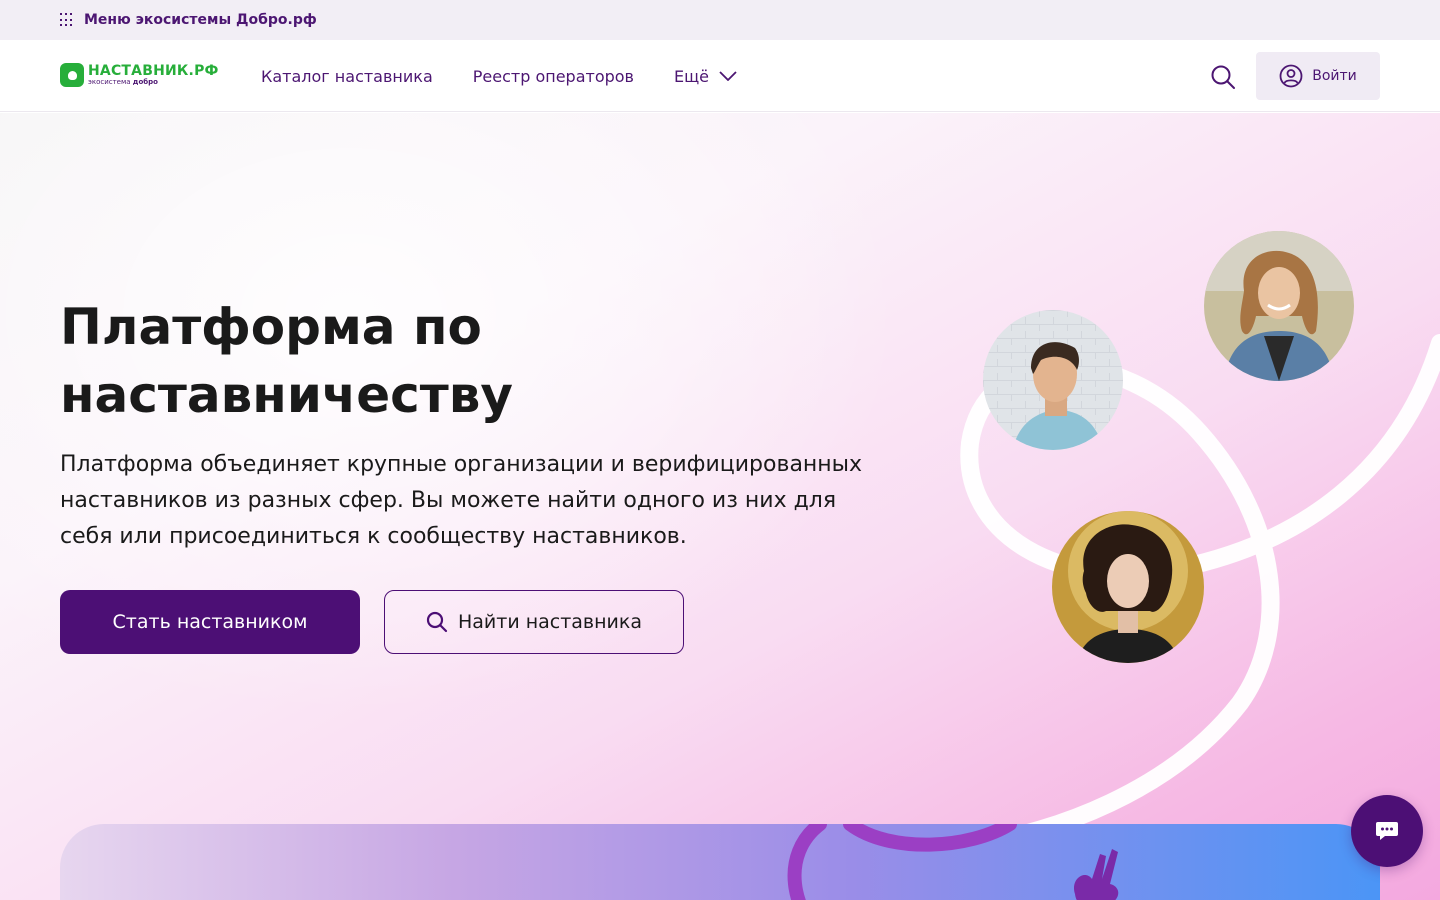  Describe the element at coordinates (550, 622) in the screenshot. I see `find-mentor-label: Найти наставника` at that location.